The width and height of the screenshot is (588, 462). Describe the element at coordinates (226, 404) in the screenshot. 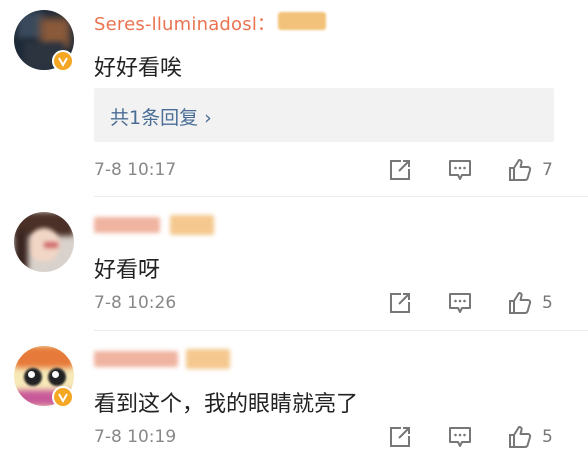

I see `comment-text: 看到这个，我的眼睛就亮了` at that location.